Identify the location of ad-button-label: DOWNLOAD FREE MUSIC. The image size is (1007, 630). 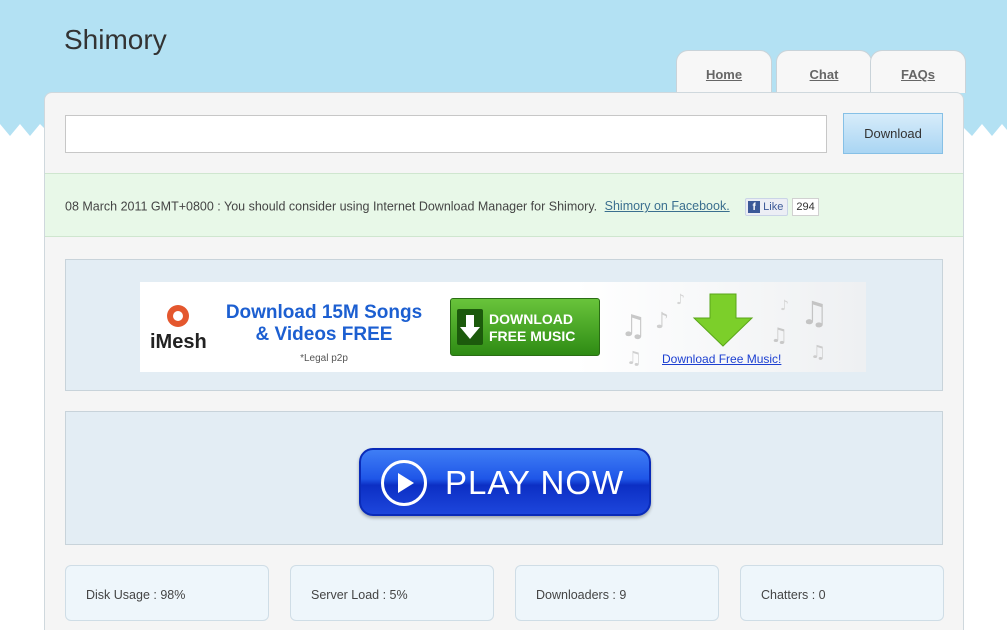
(532, 328).